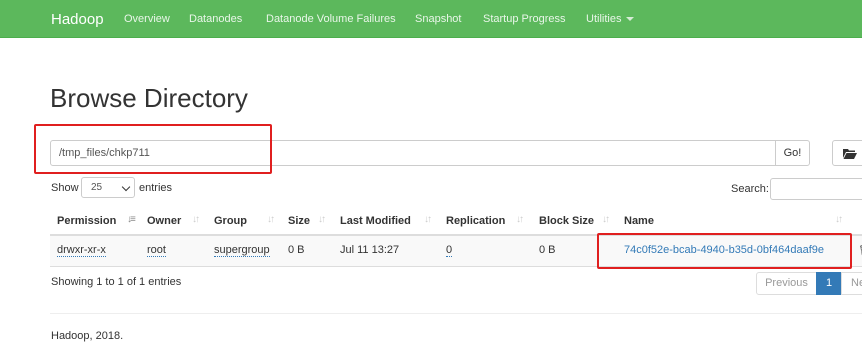 This screenshot has width=862, height=351. What do you see at coordinates (475, 221) in the screenshot?
I see `column-header-replication: Replication` at bounding box center [475, 221].